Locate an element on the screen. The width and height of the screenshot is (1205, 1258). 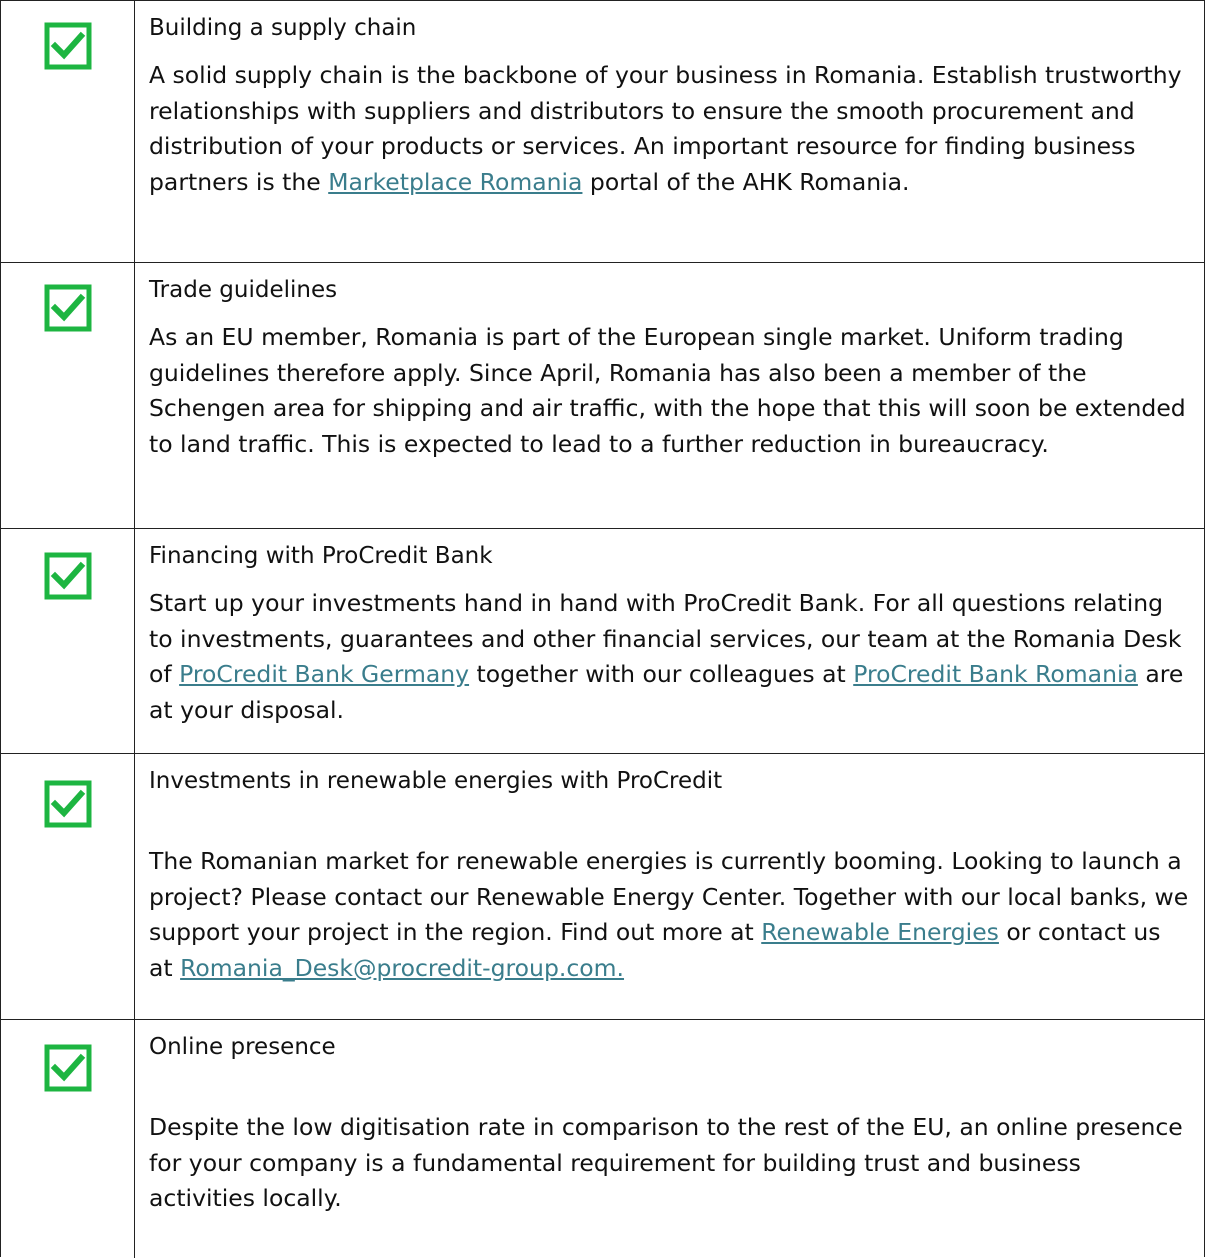
item-title: Building a supply chain is located at coordinates (283, 28).